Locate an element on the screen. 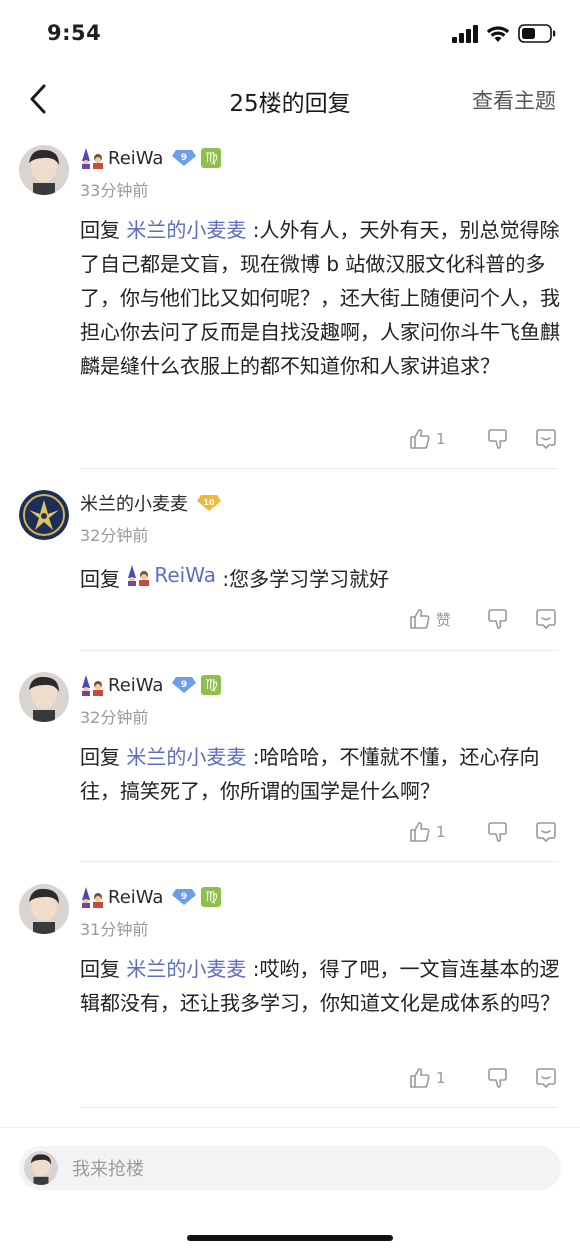  bottom-bar: 我来抢楼 is located at coordinates (290, 1191).